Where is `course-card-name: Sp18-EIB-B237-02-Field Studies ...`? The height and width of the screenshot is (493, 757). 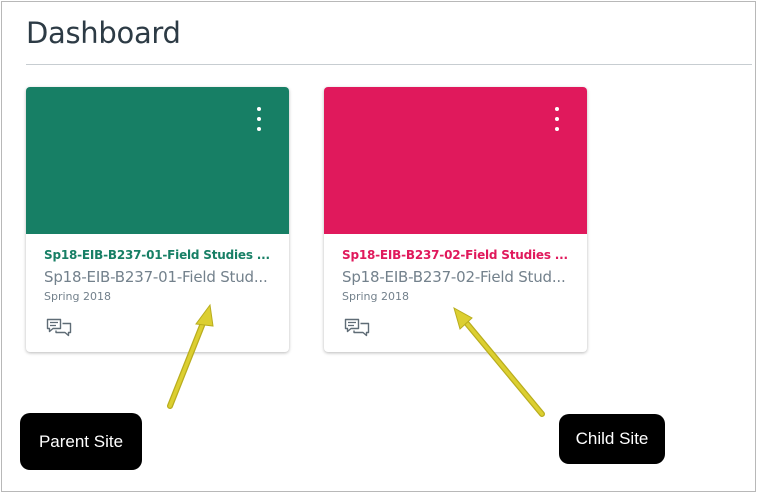
course-card-name: Sp18-EIB-B237-02-Field Studies ... is located at coordinates (455, 255).